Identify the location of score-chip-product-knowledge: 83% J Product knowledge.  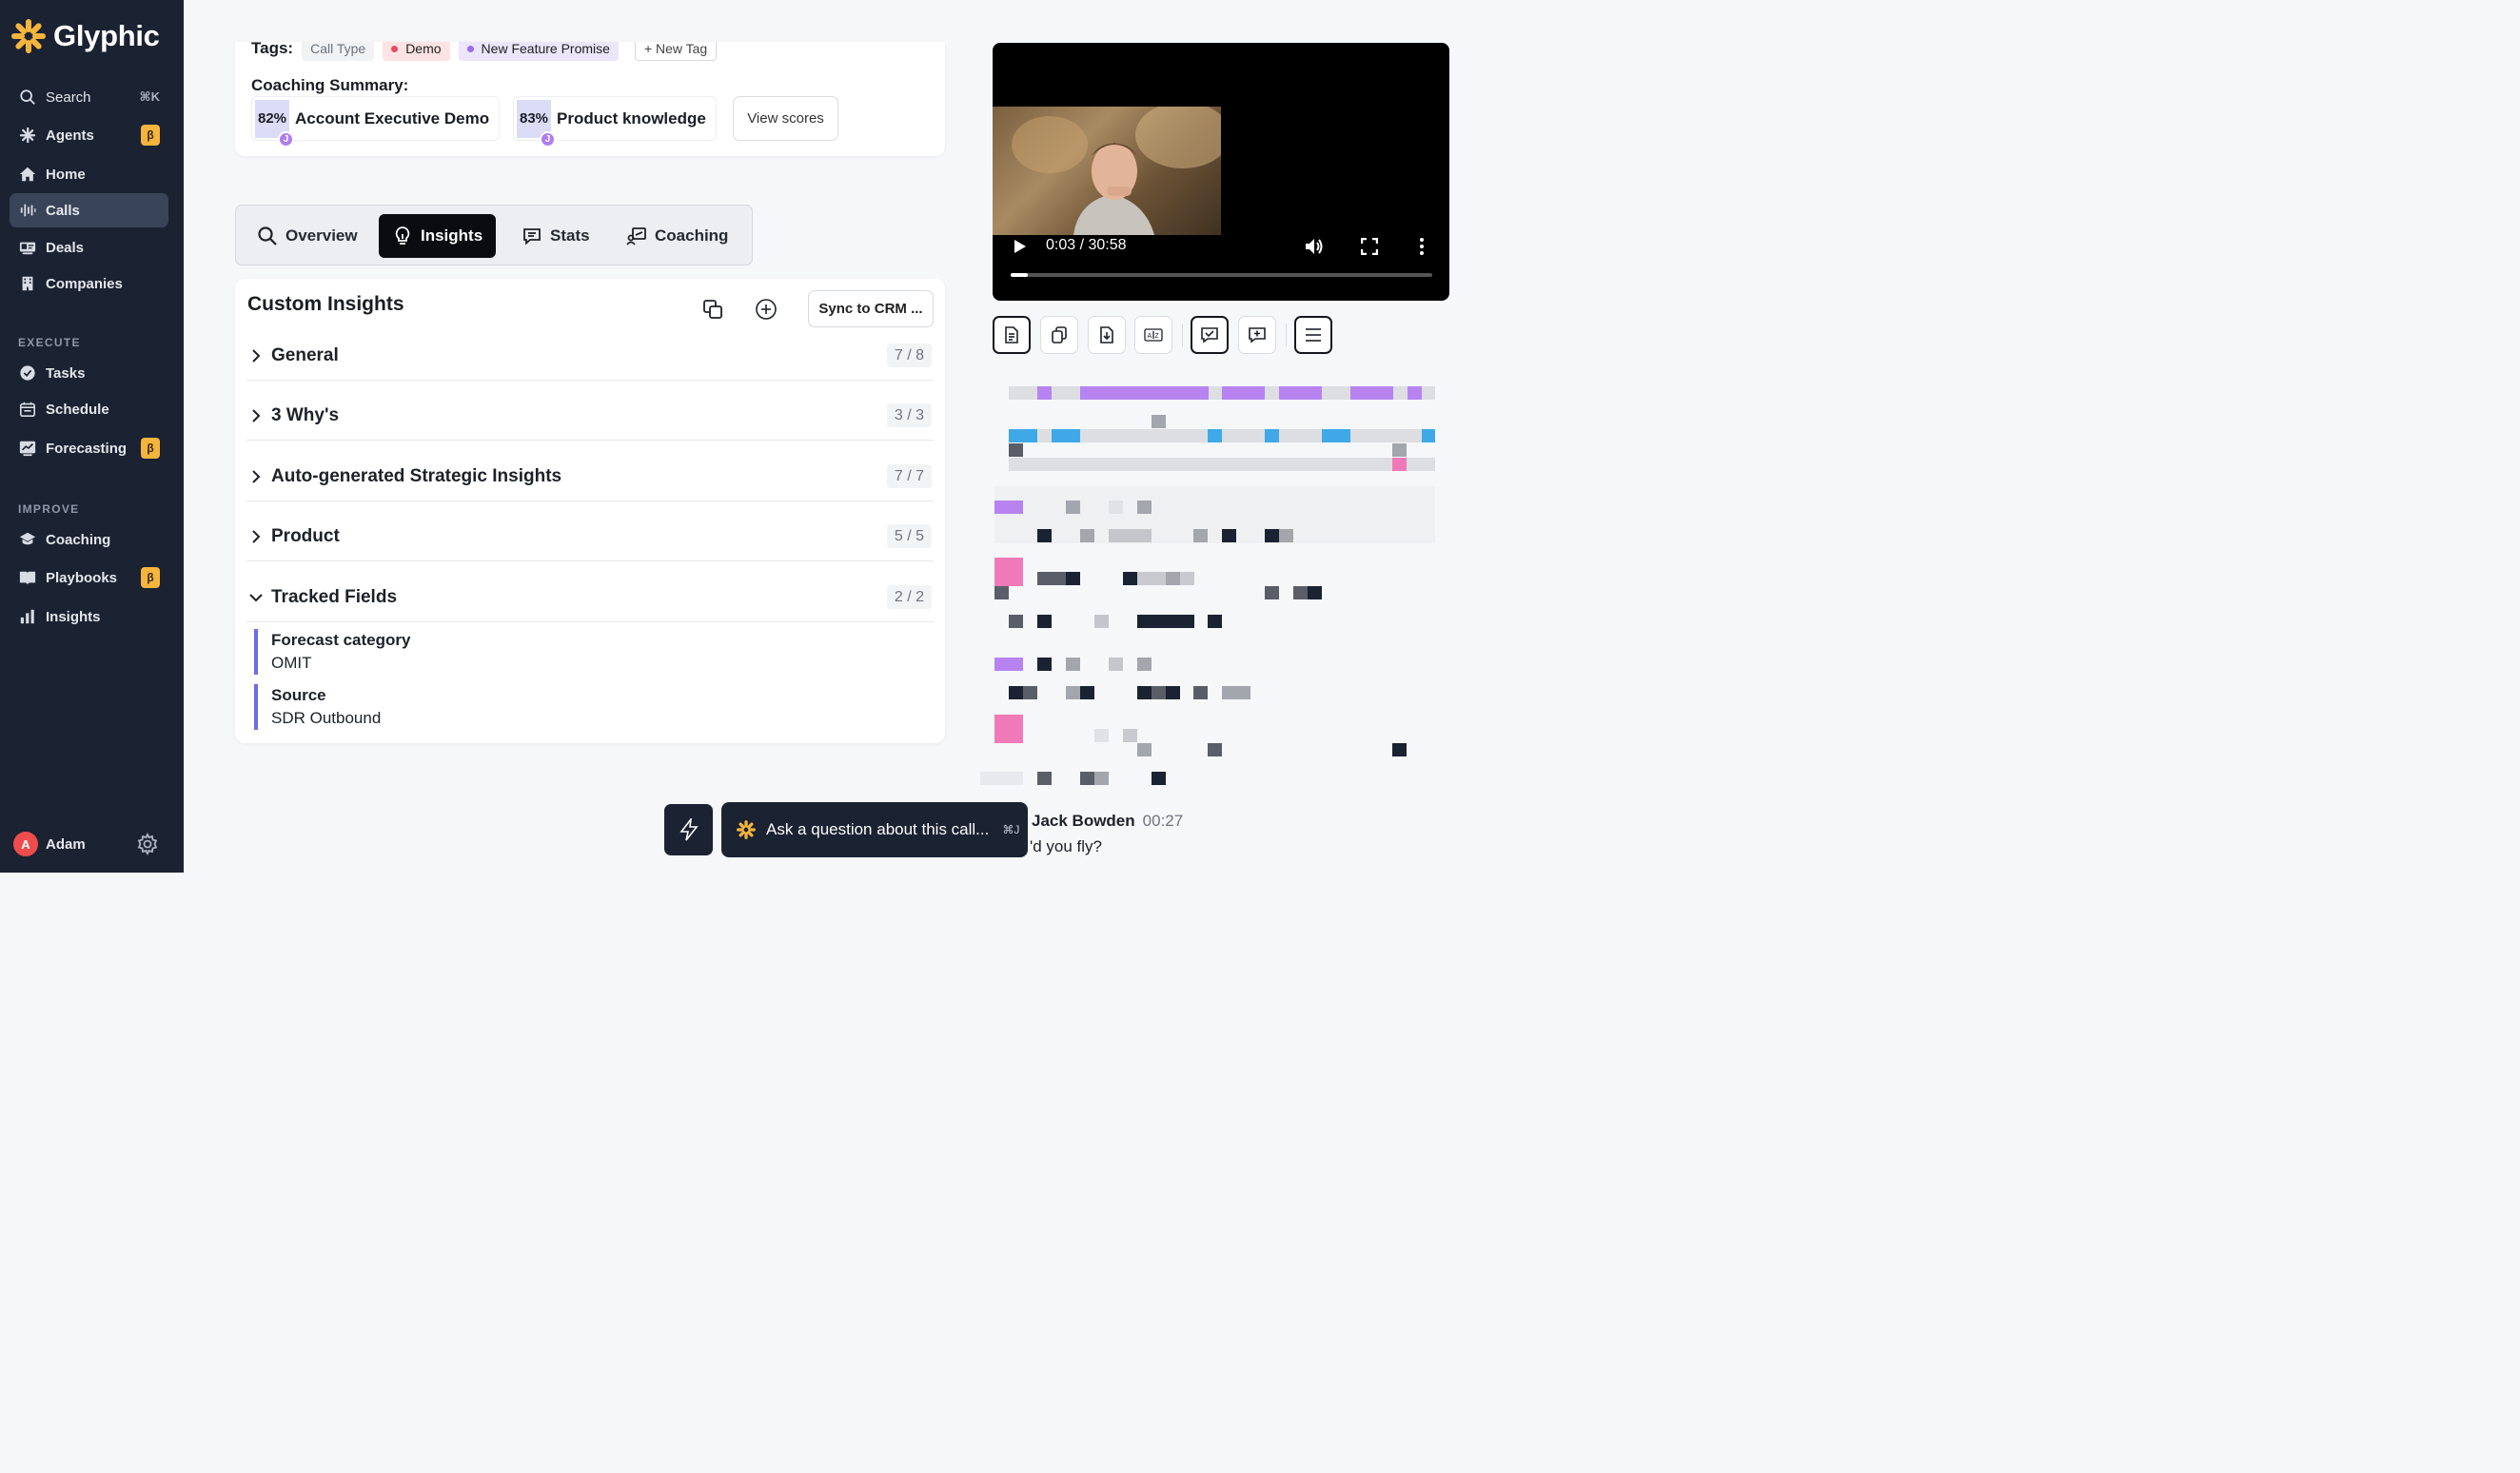
(615, 121).